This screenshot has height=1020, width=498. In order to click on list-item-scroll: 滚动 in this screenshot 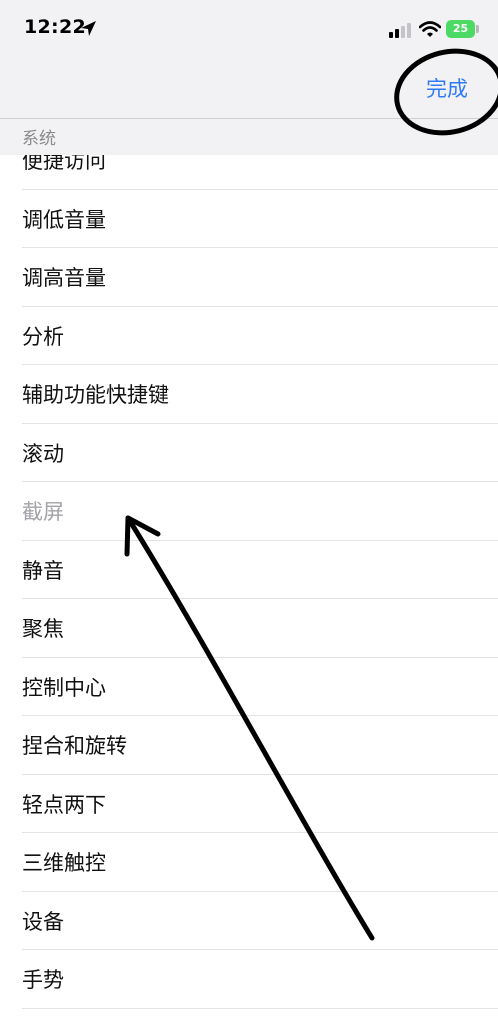, I will do `click(249, 453)`.